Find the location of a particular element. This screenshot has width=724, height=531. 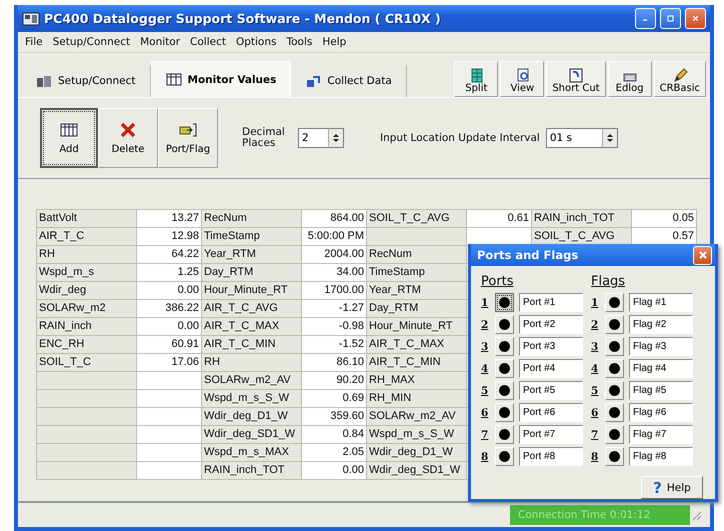

port-toggle-button is located at coordinates (504, 302).